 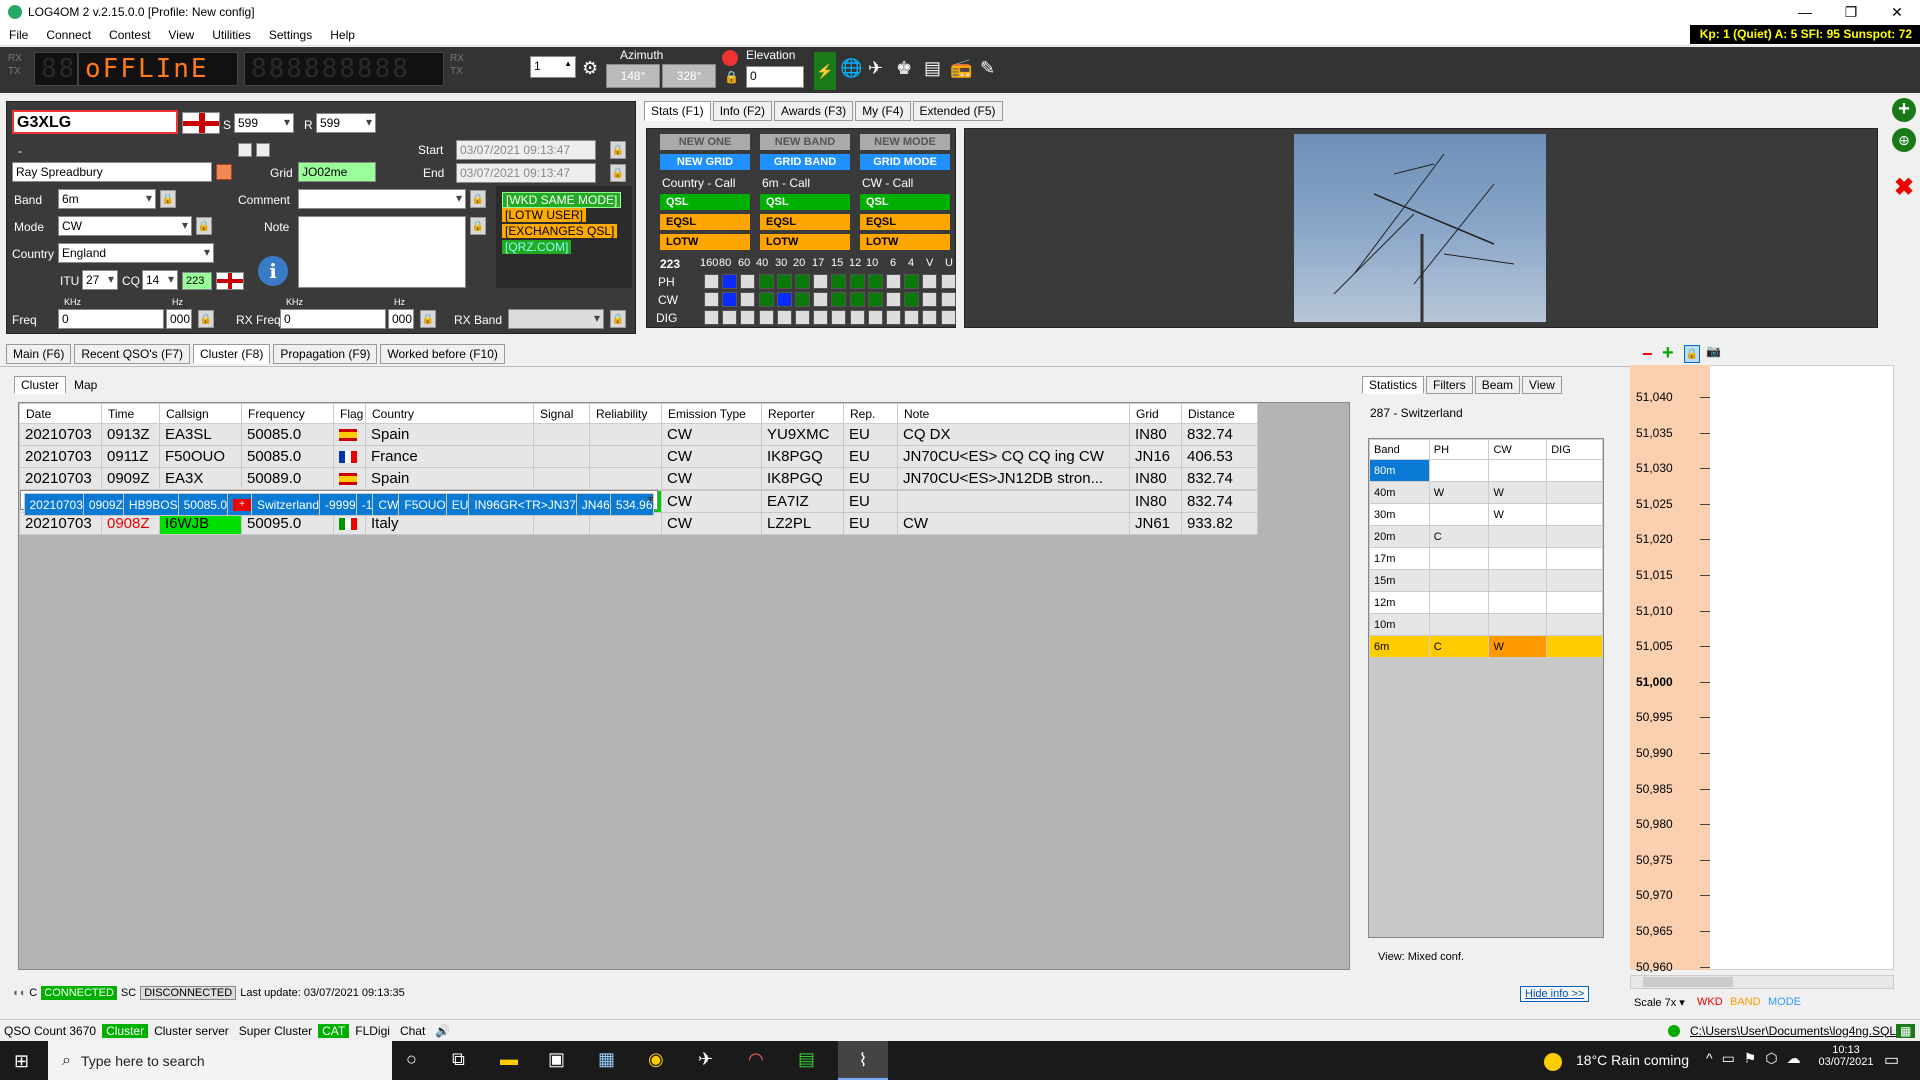 I want to click on globe-icon: 🌐, so click(x=851, y=68).